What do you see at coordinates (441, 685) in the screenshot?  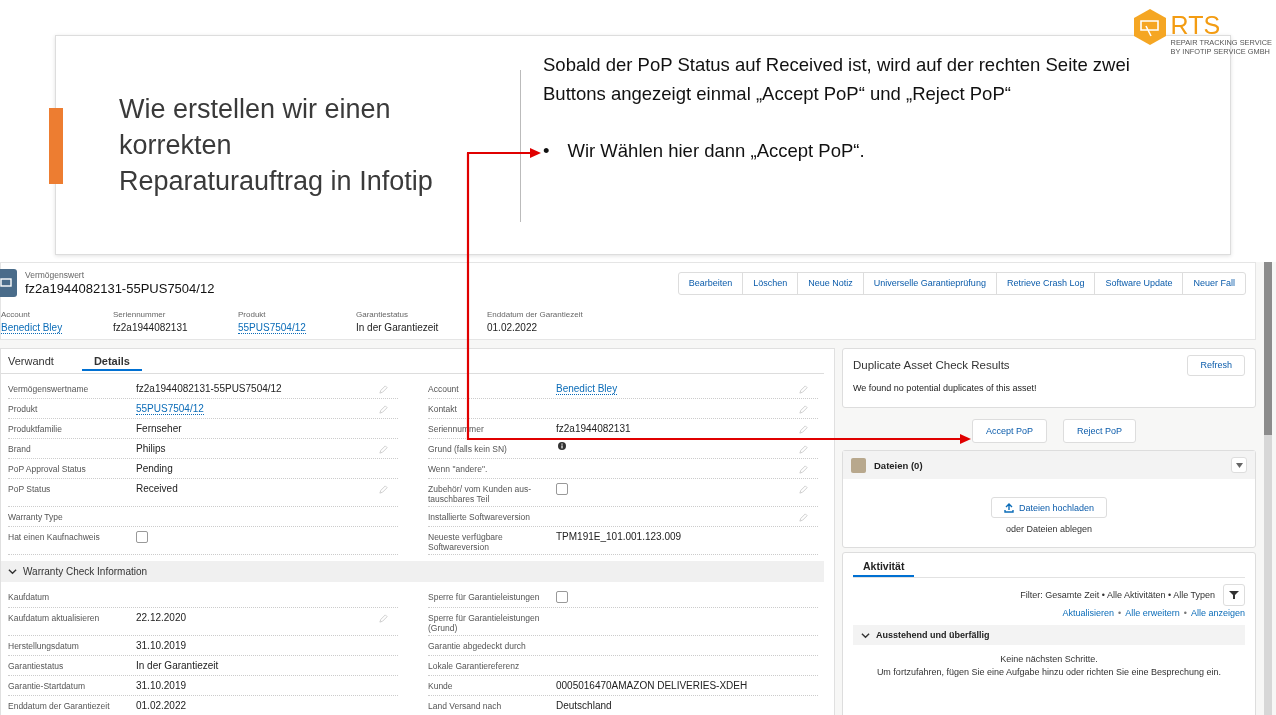 I see `field-label: Kunde` at bounding box center [441, 685].